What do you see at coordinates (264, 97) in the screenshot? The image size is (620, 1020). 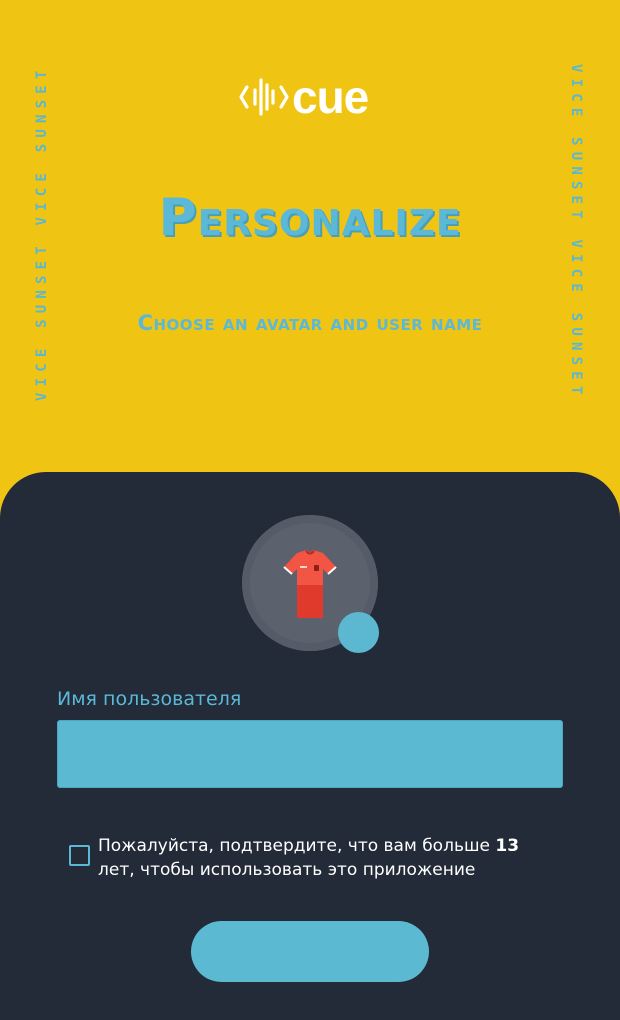 I see `cue-logo-icon` at bounding box center [264, 97].